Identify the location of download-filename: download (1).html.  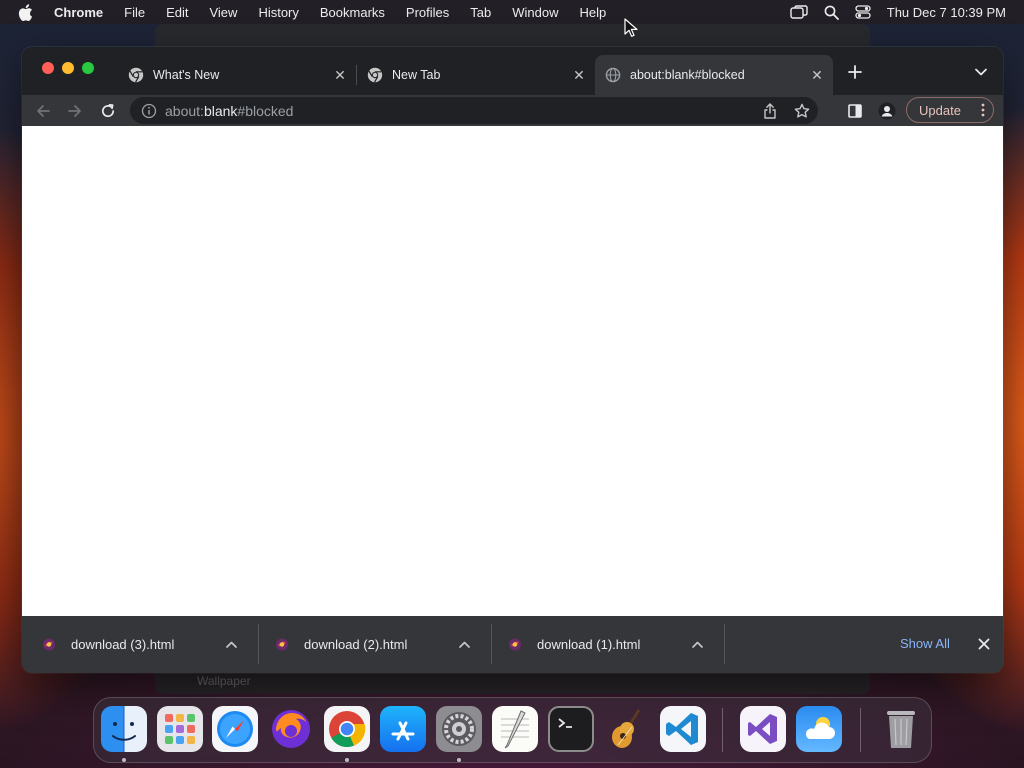
(589, 644).